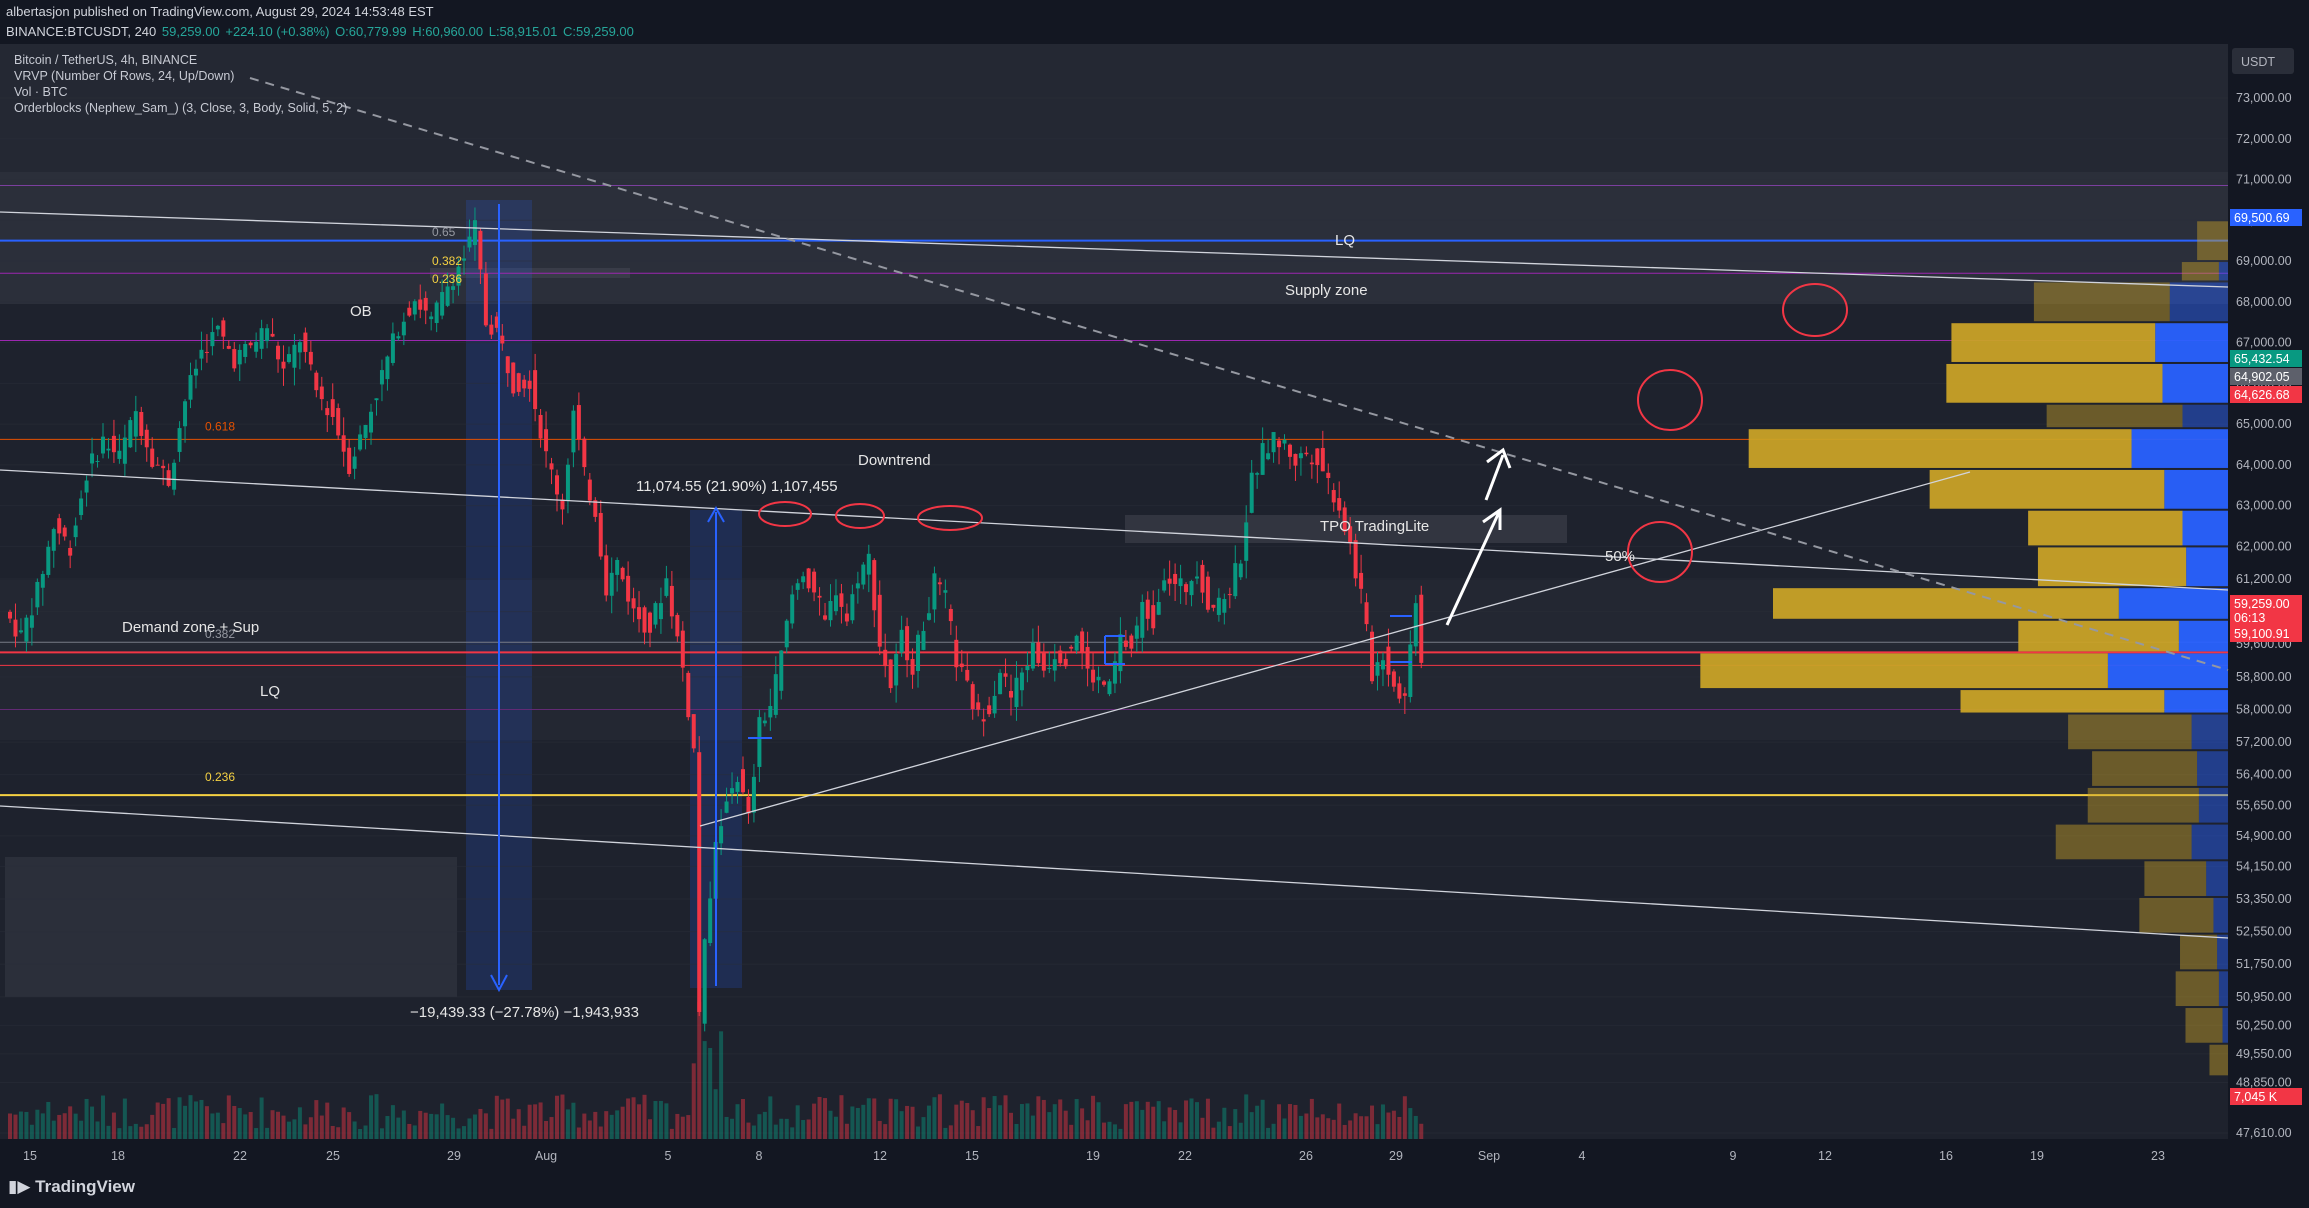 Image resolution: width=2309 pixels, height=1208 pixels. I want to click on legend-indicator-vrvp: VRVP (Number Of Rows, 24, Up/Down), so click(180, 76).